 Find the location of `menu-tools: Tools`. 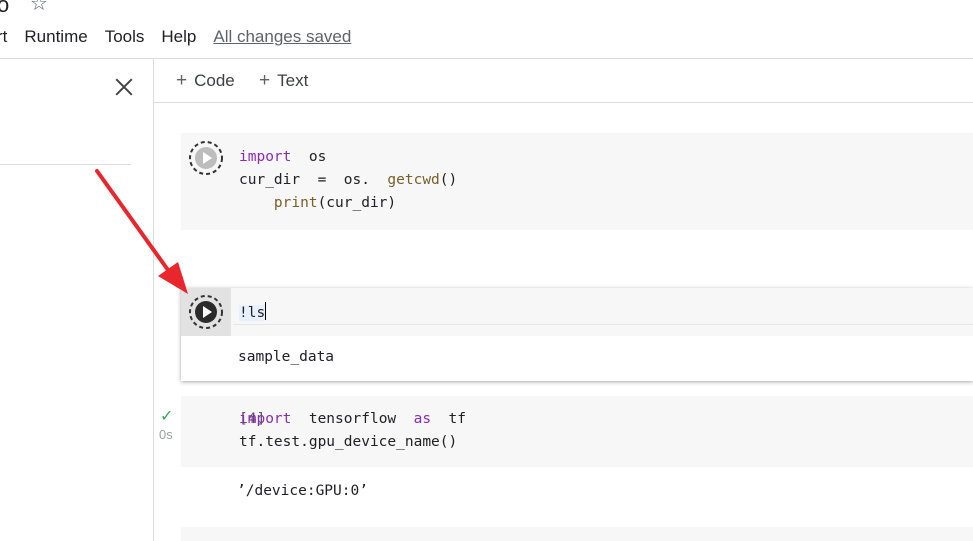

menu-tools: Tools is located at coordinates (125, 37).